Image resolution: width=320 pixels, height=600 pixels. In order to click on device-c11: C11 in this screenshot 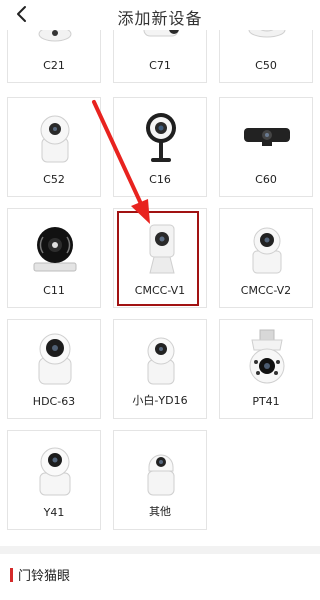, I will do `click(54, 258)`.